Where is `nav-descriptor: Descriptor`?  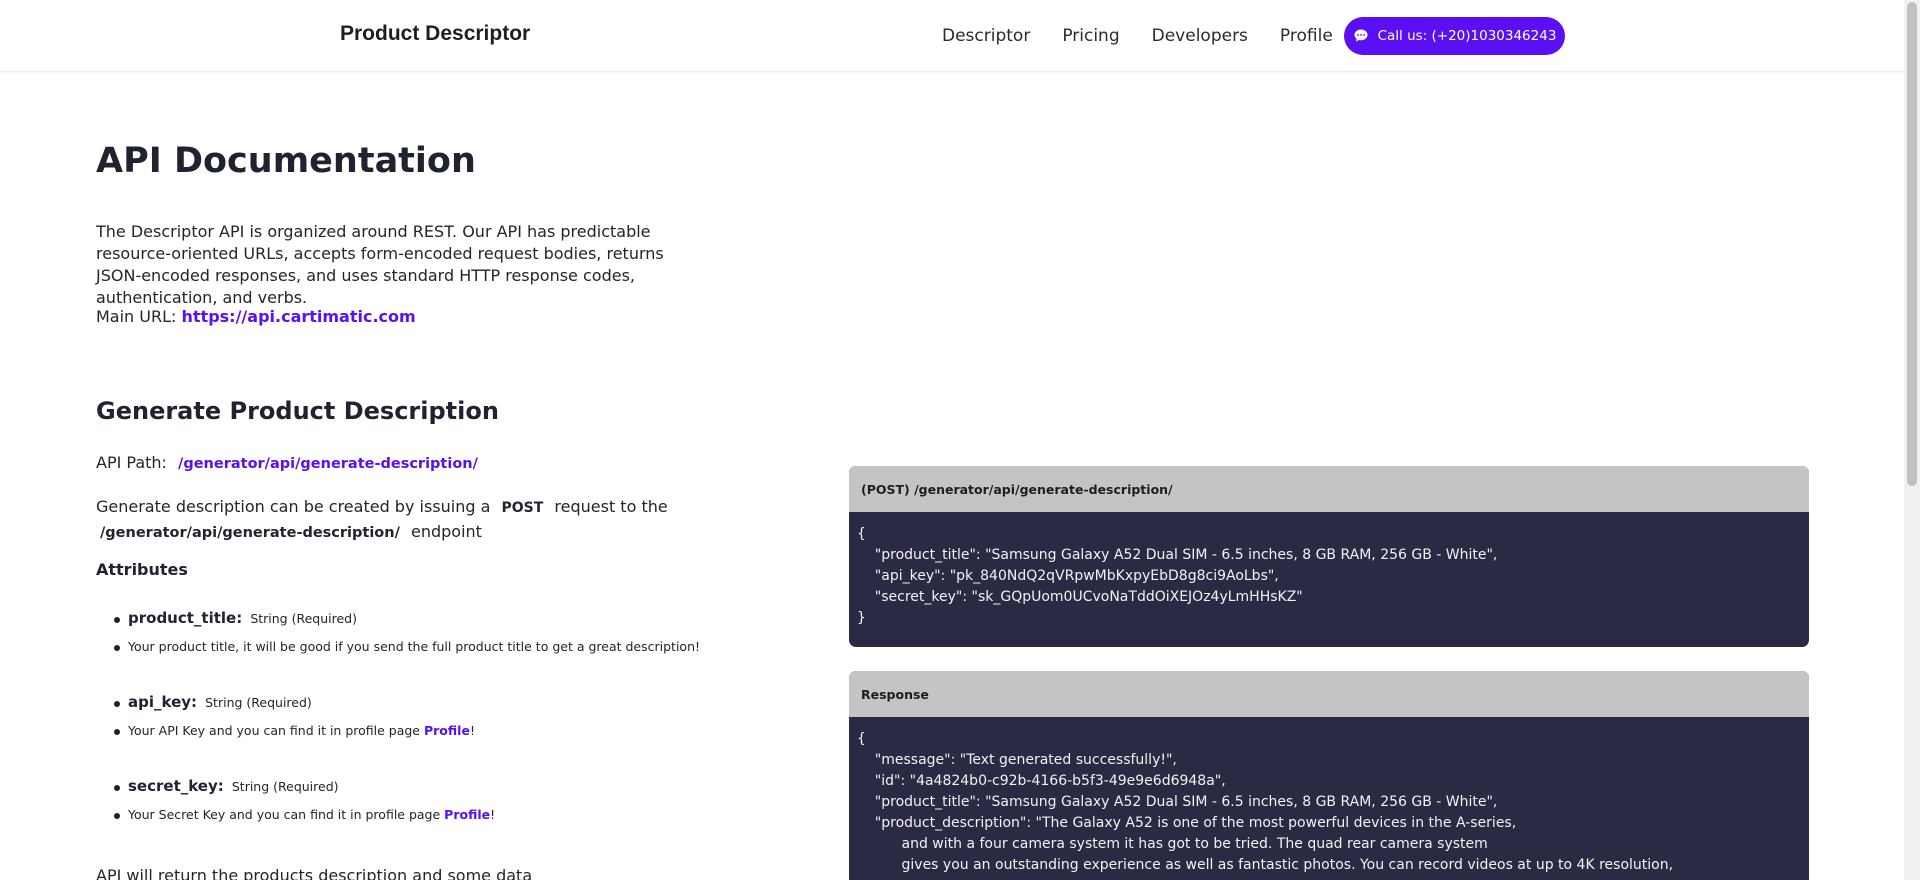
nav-descriptor: Descriptor is located at coordinates (986, 36).